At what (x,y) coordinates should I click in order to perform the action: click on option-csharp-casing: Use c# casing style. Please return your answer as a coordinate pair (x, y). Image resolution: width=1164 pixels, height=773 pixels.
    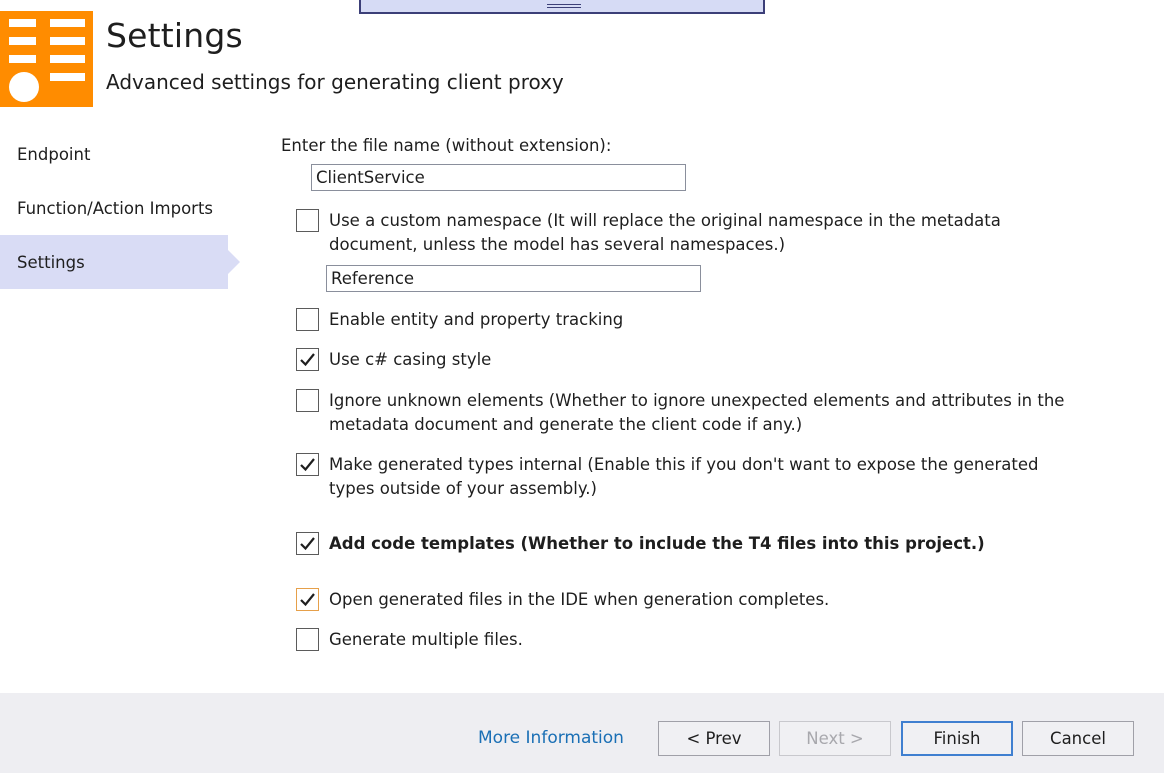
    Looking at the image, I should click on (682, 360).